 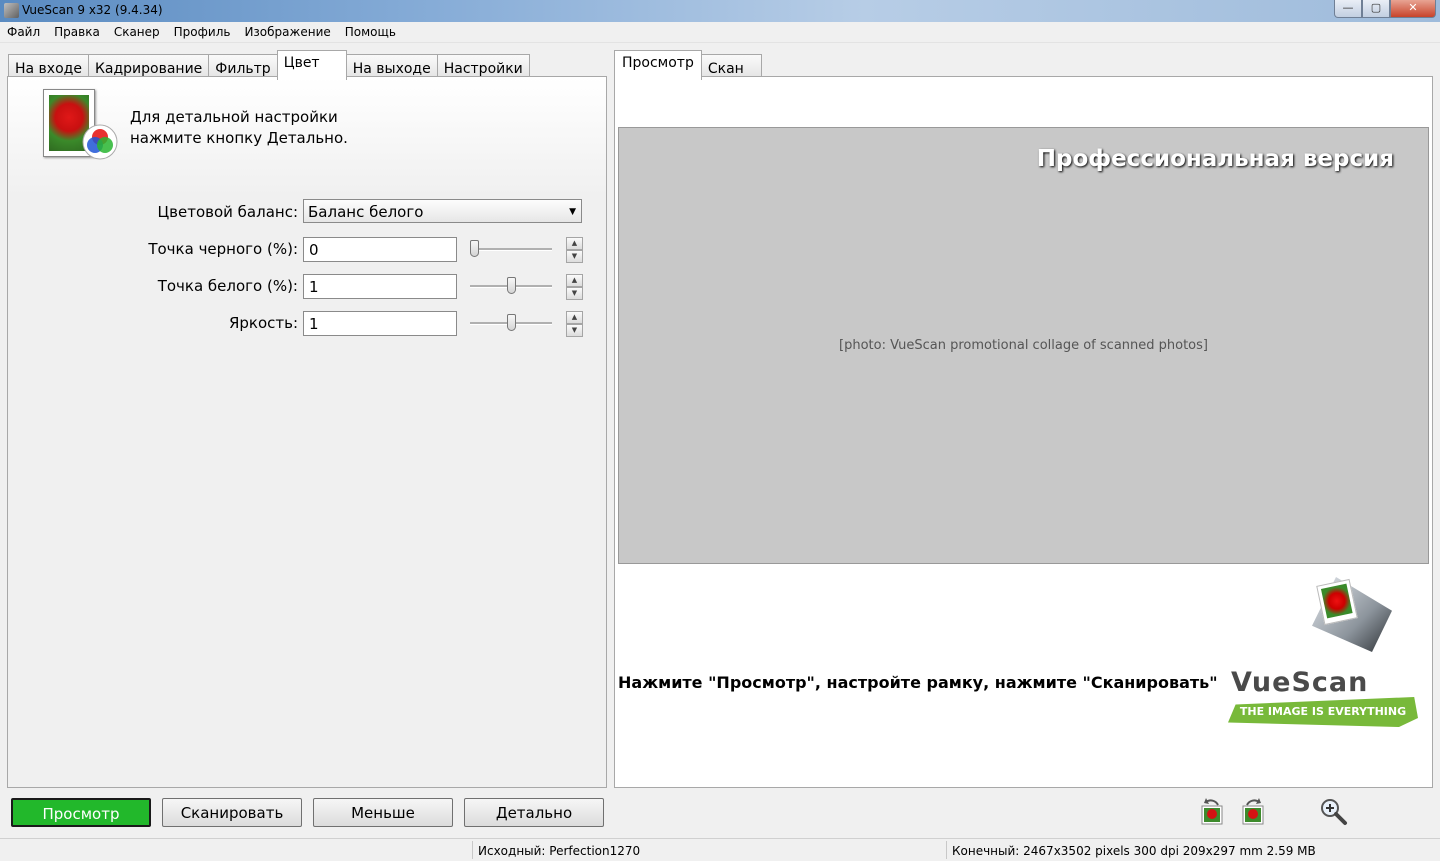 What do you see at coordinates (287, 32) in the screenshot?
I see `menu-image: Изображение` at bounding box center [287, 32].